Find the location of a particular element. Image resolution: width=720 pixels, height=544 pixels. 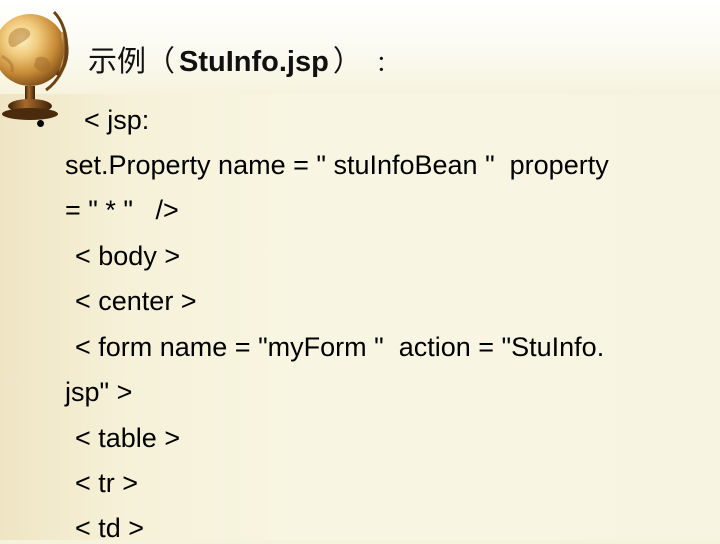

code-line: < table > is located at coordinates (128, 438).